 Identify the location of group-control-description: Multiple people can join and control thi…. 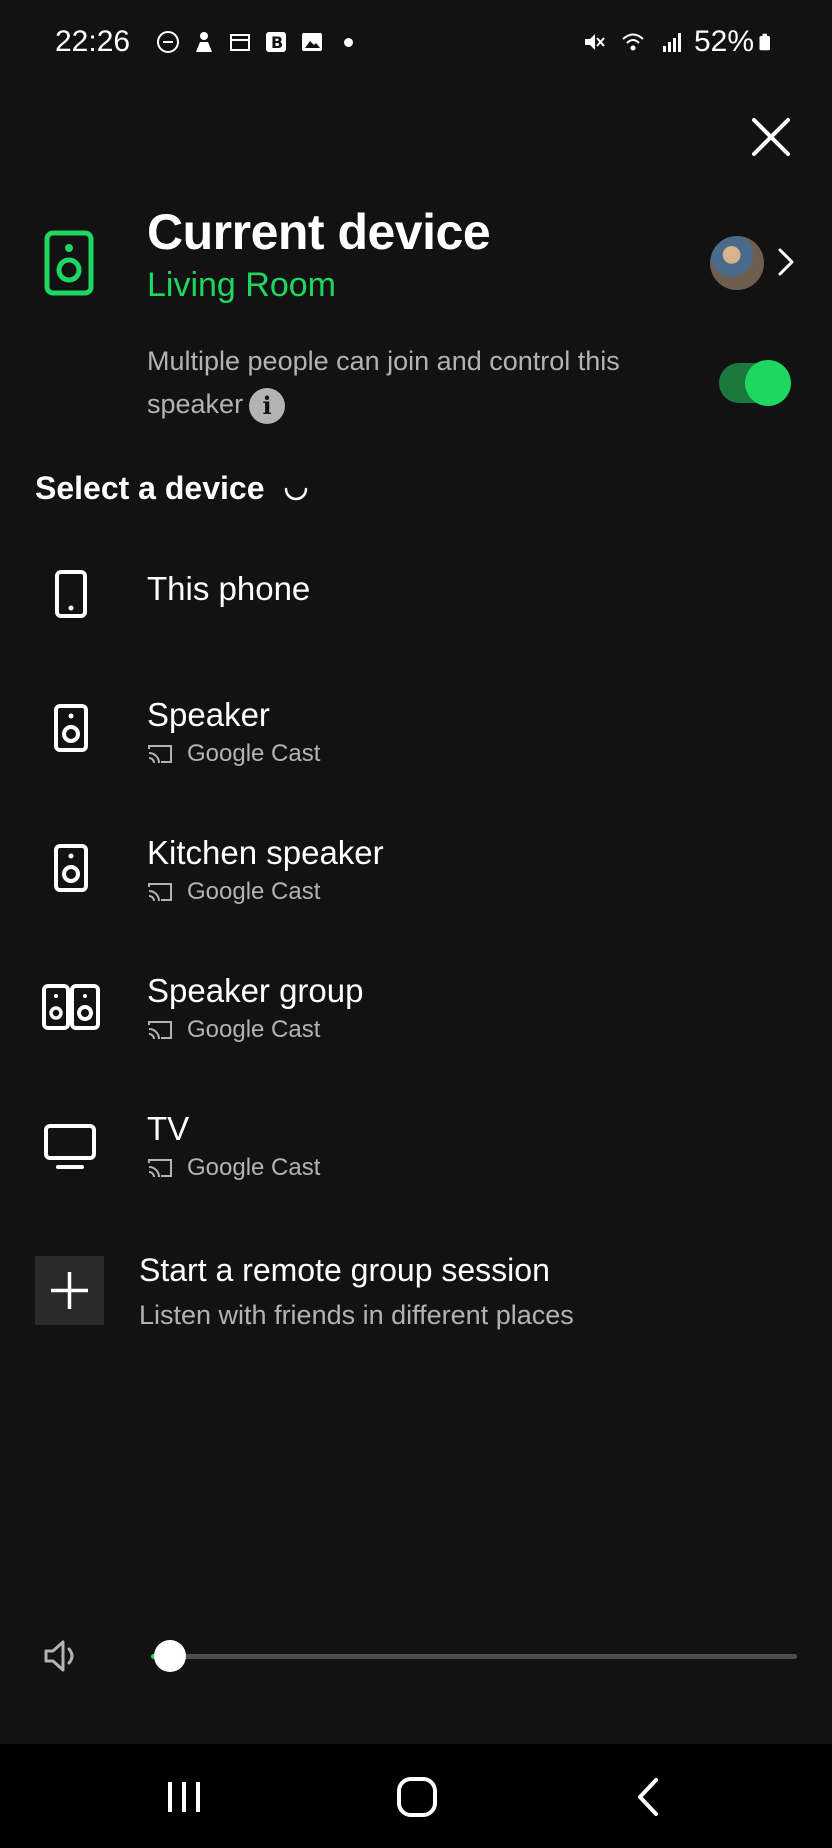
(407, 383).